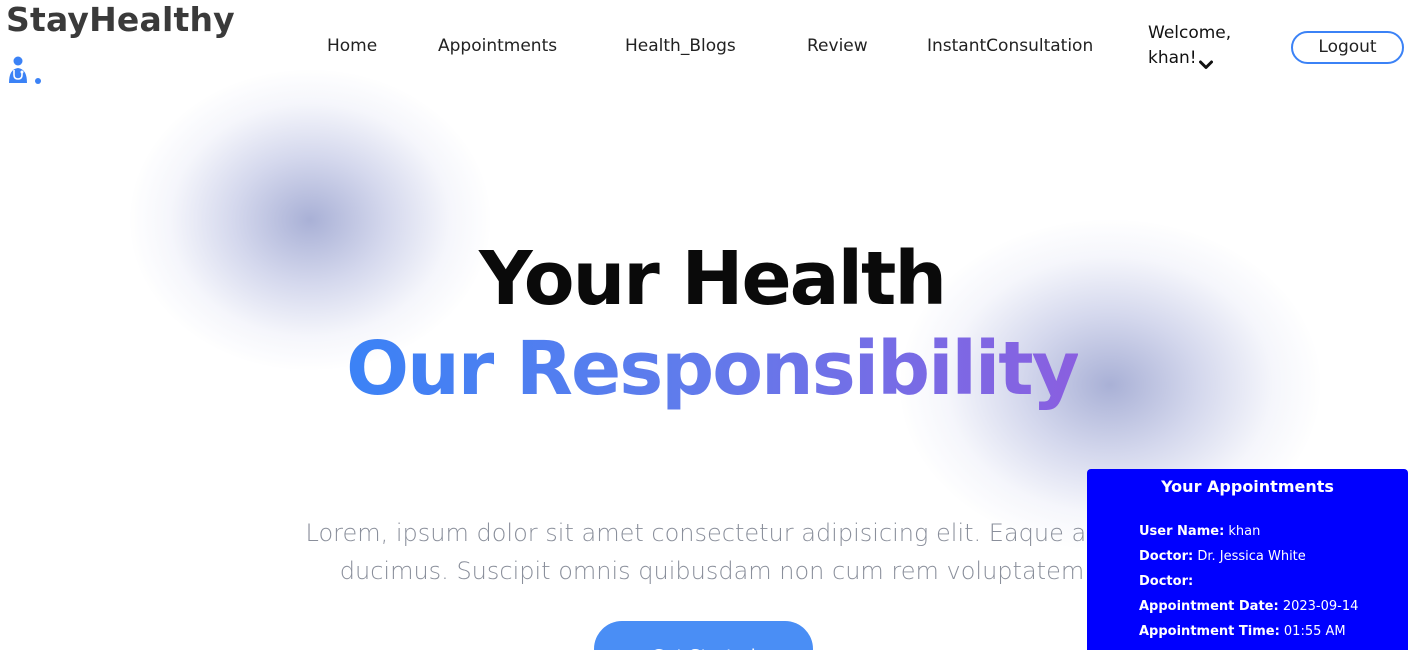  I want to click on welcome-text: Welcome,, so click(1190, 33).